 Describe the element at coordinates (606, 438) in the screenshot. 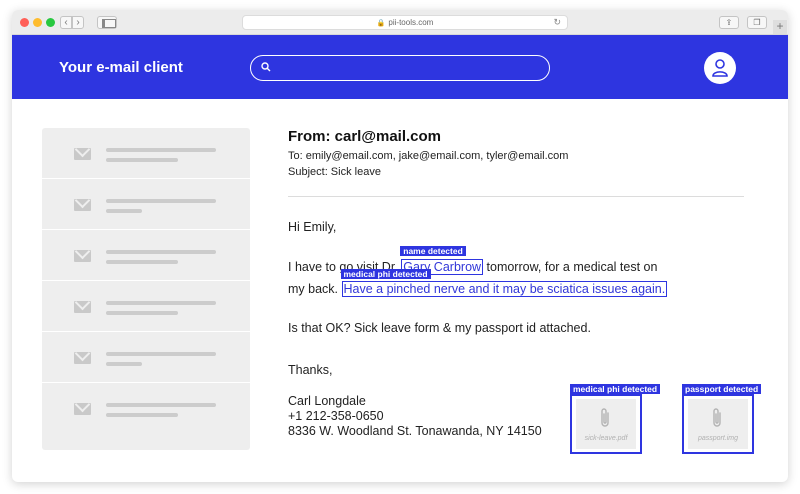

I see `attachment-filename: sick-leave.pdf` at that location.